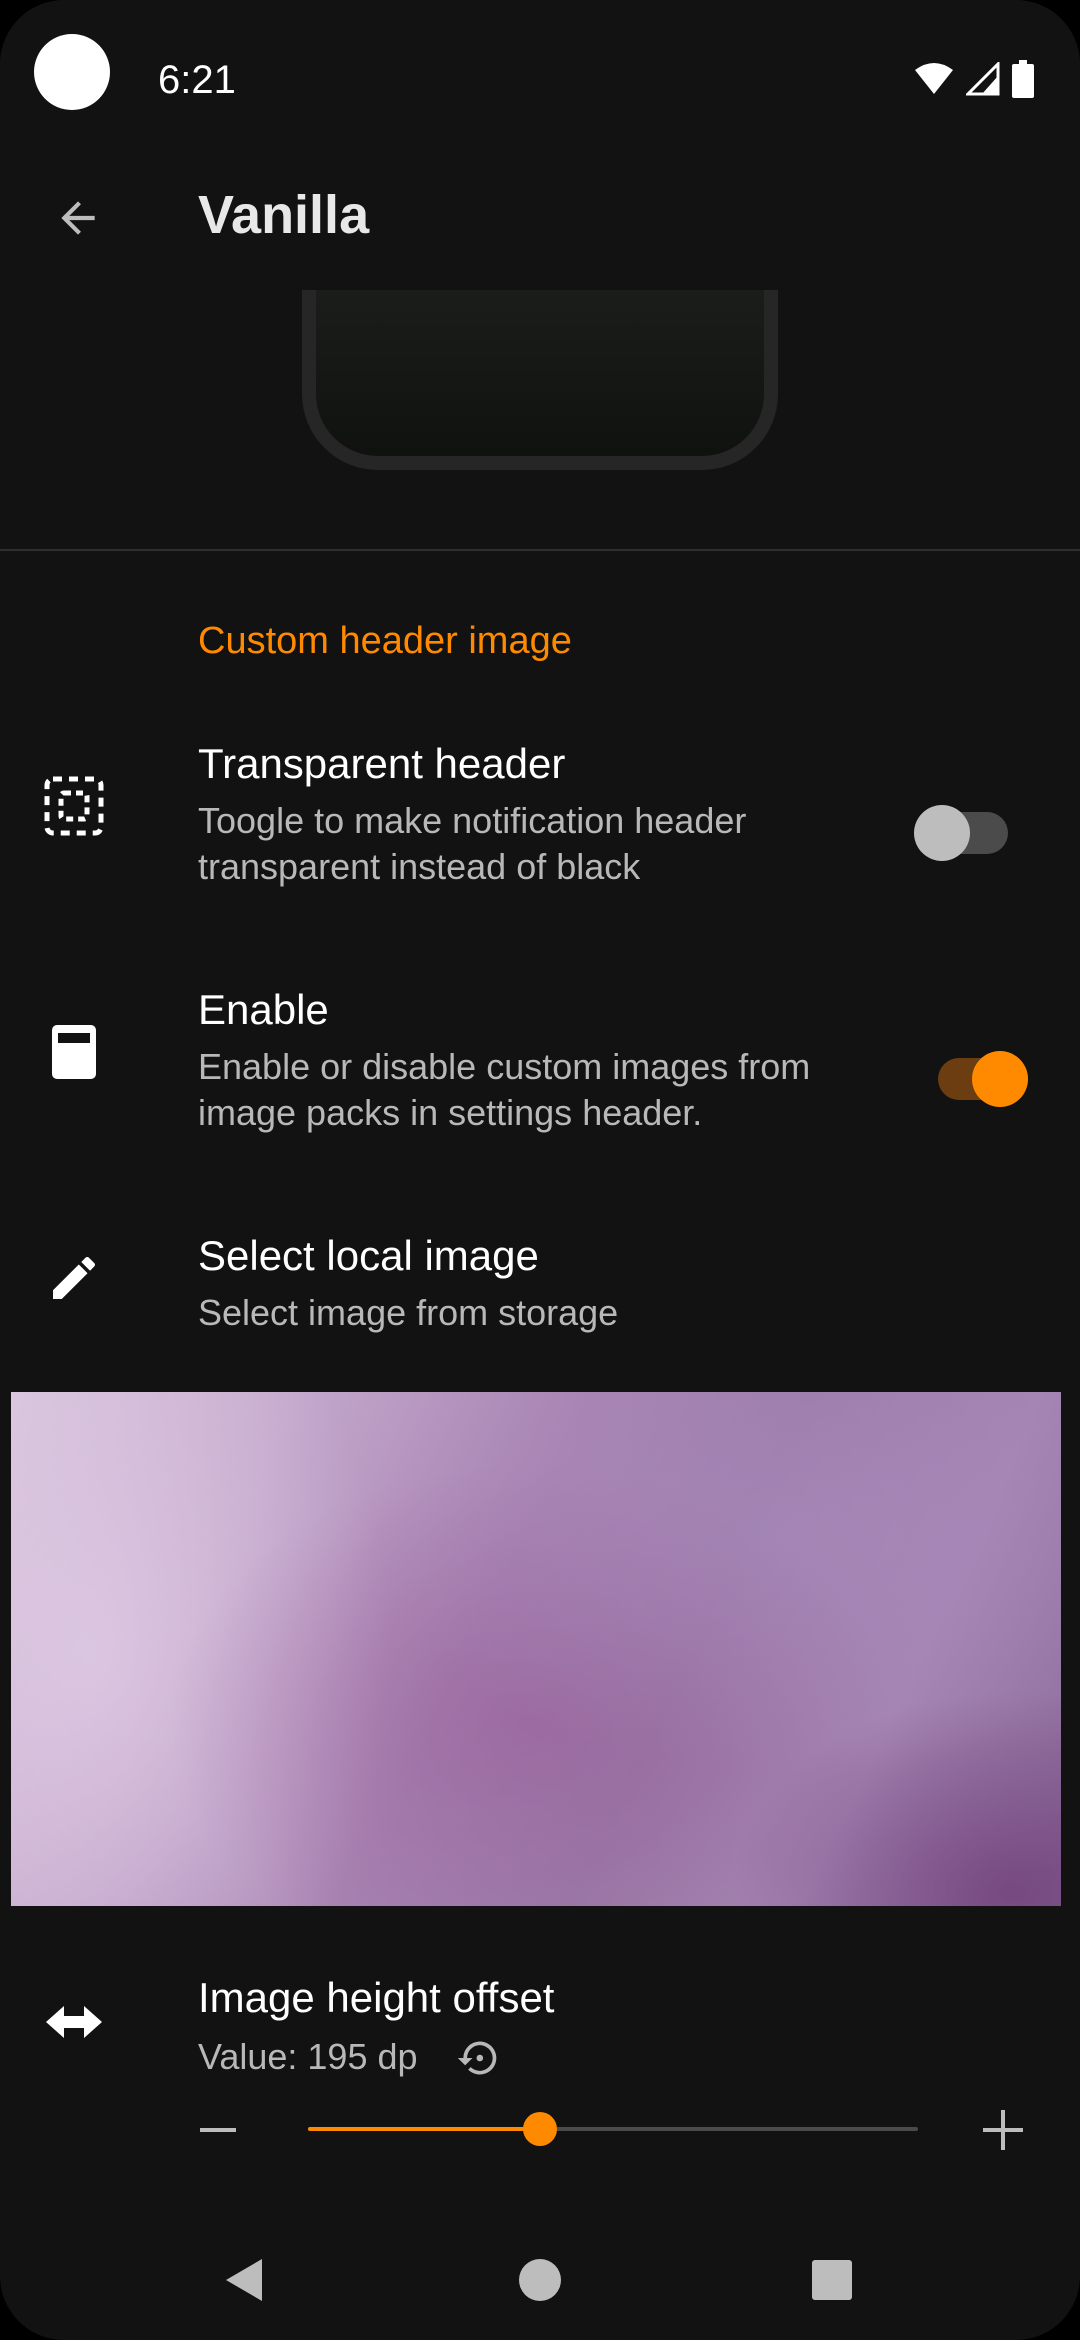 The image size is (1080, 2340). I want to click on plus-icon, so click(1003, 2130).